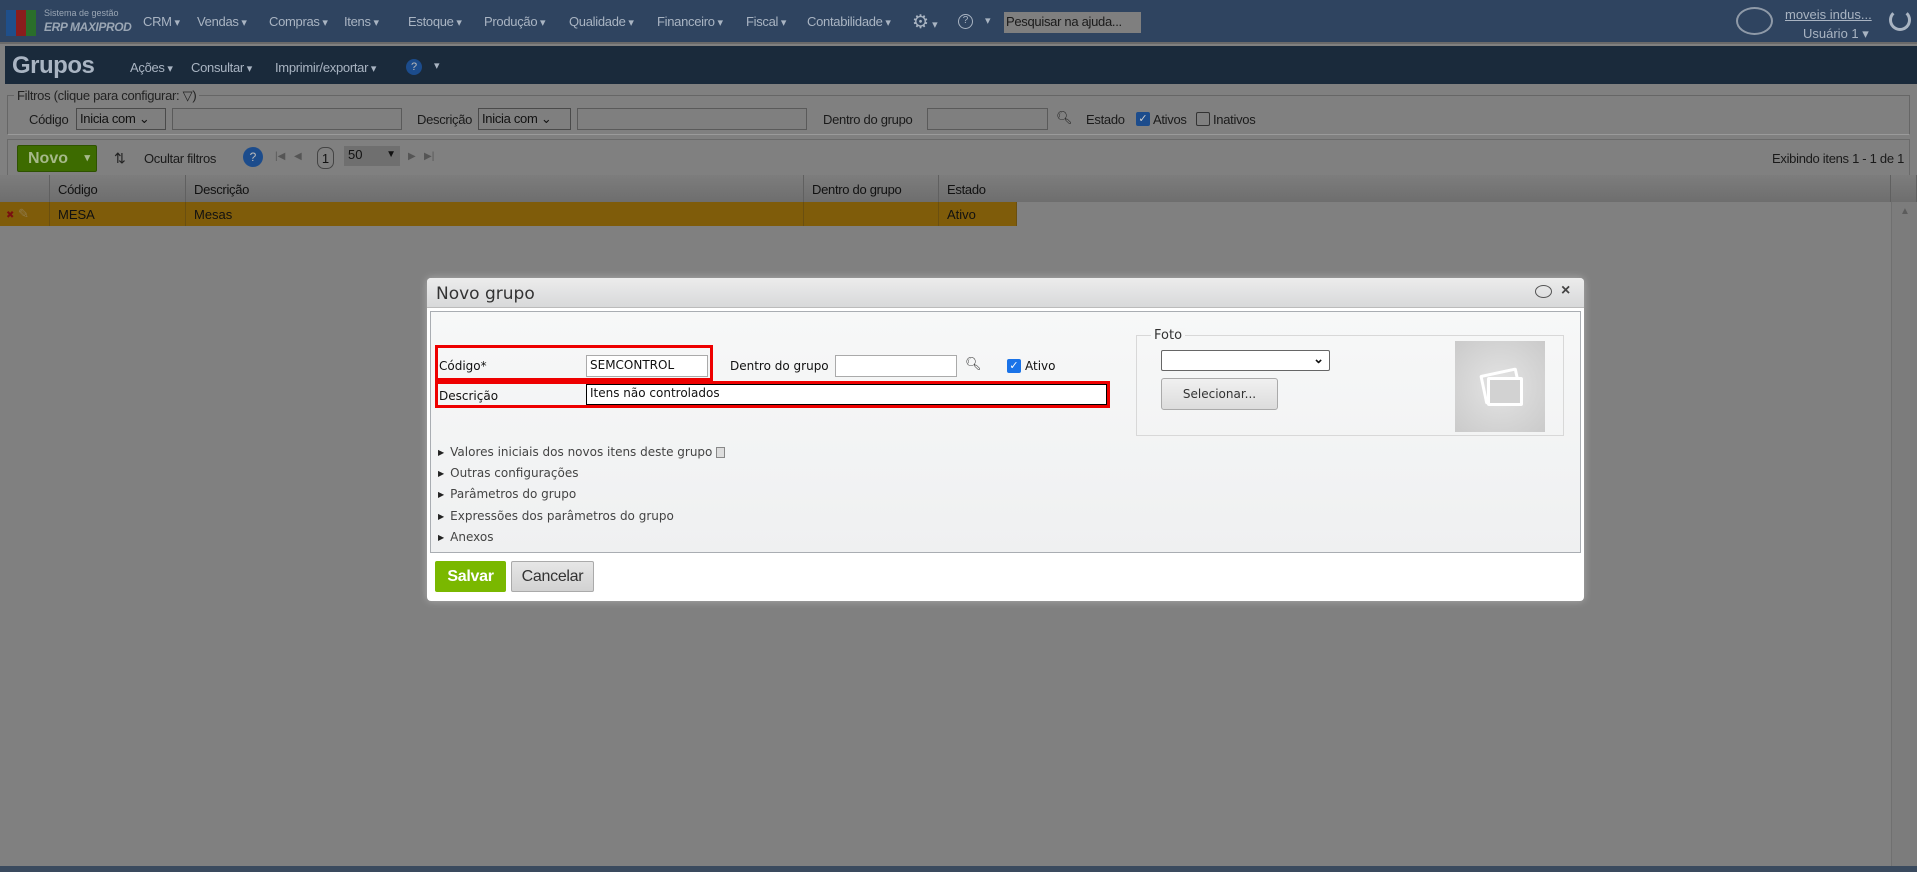 Image resolution: width=1917 pixels, height=872 pixels. What do you see at coordinates (469, 396) in the screenshot?
I see `descricao-label: Descrição` at bounding box center [469, 396].